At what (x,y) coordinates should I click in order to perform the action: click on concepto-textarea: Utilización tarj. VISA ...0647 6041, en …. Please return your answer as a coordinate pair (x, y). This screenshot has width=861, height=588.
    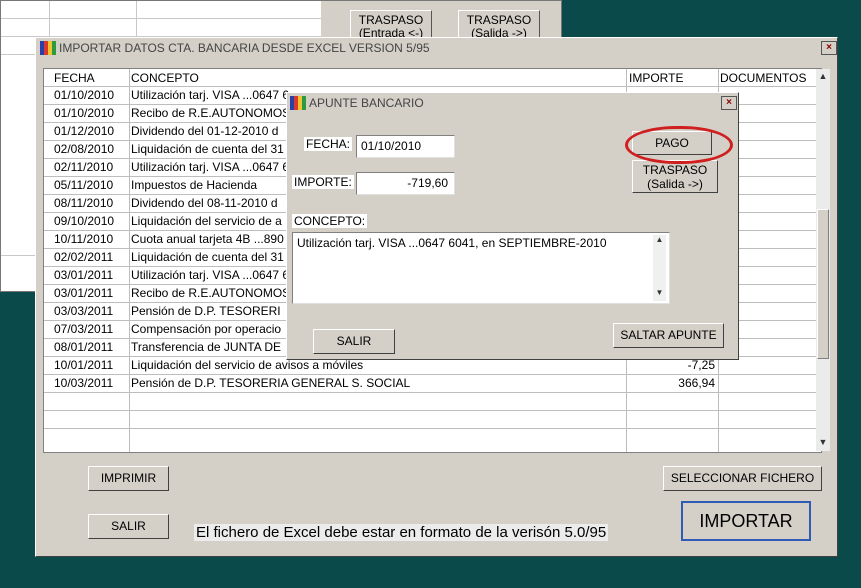
    Looking at the image, I should click on (481, 268).